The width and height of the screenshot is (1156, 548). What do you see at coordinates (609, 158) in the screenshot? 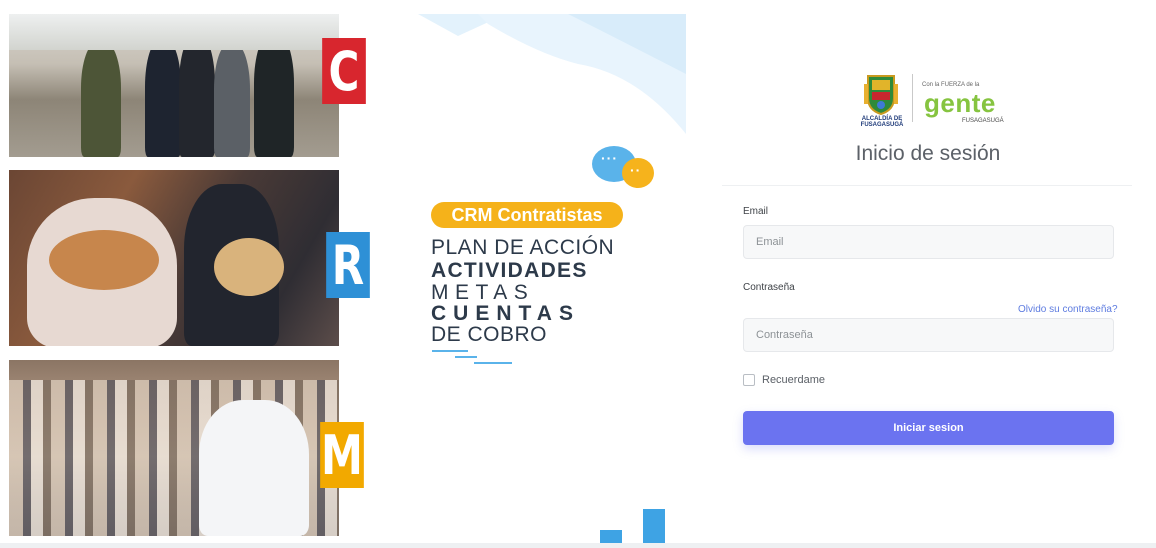
I see `chat-dots-1: ···` at bounding box center [609, 158].